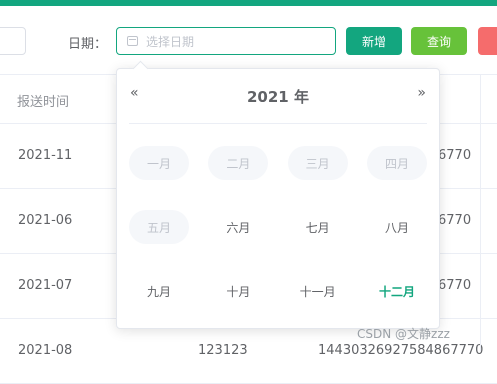  Describe the element at coordinates (403, 334) in the screenshot. I see `watermark: CSDN @文静zzz` at that location.